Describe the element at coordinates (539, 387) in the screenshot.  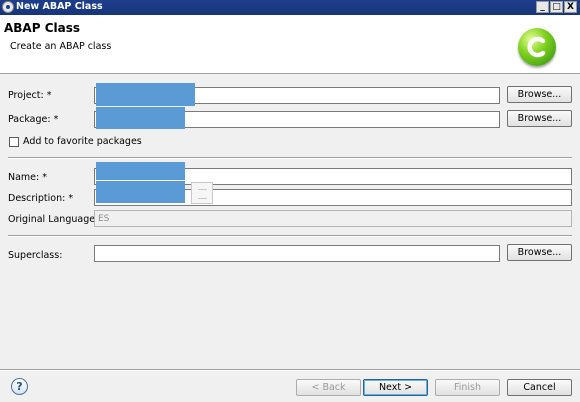
I see `cancel-button: Cancel` at that location.